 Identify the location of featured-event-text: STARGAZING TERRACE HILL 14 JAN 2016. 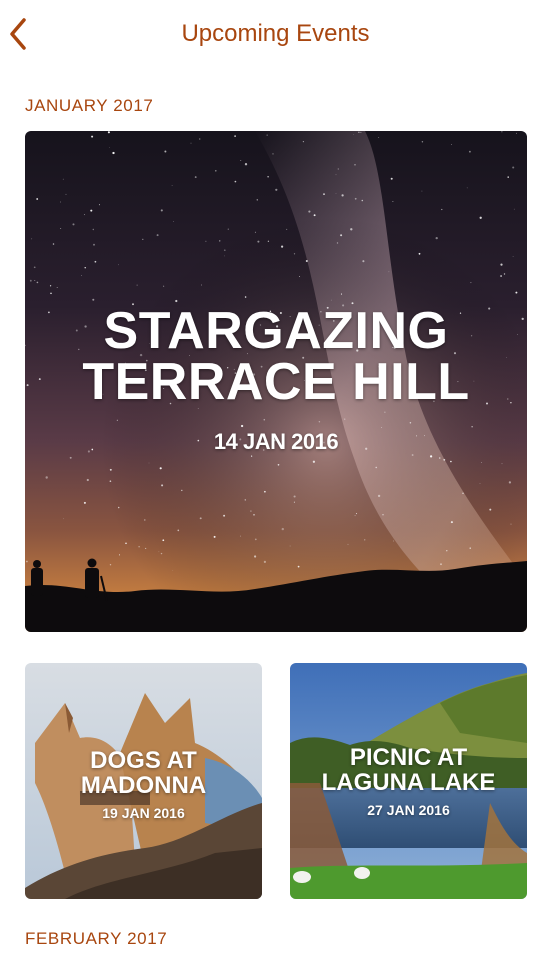
(276, 378).